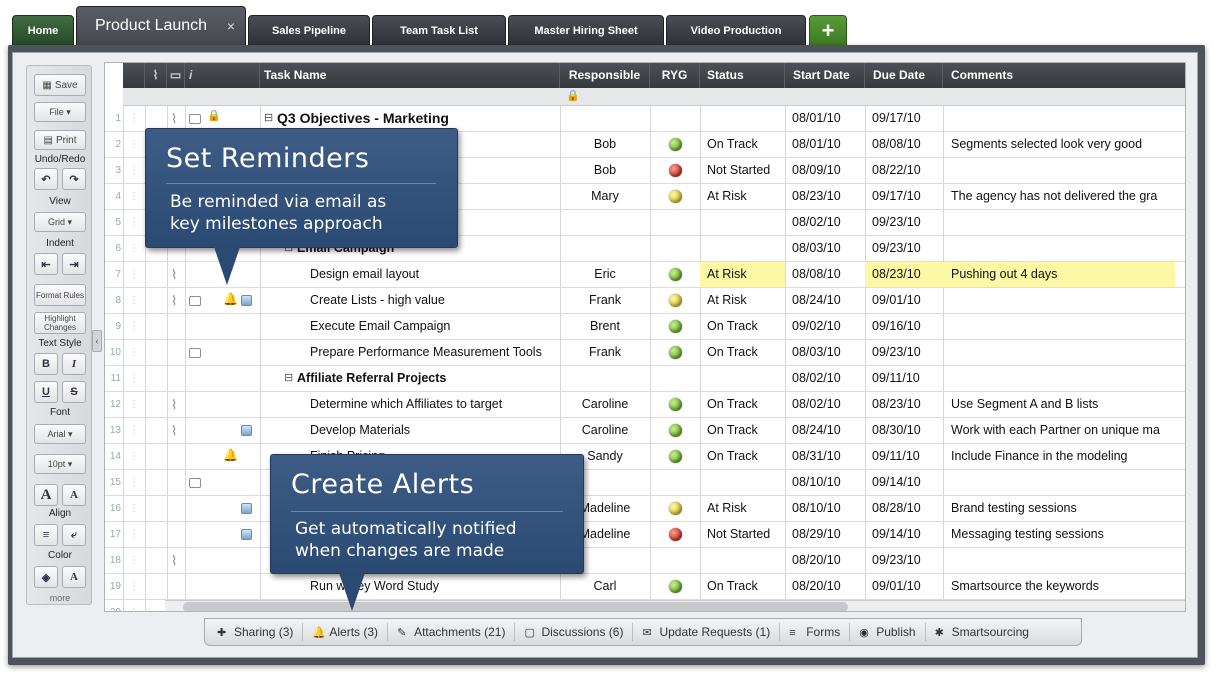 Image resolution: width=1218 pixels, height=678 pixels. I want to click on wrap-text-icon: ⤶, so click(74, 535).